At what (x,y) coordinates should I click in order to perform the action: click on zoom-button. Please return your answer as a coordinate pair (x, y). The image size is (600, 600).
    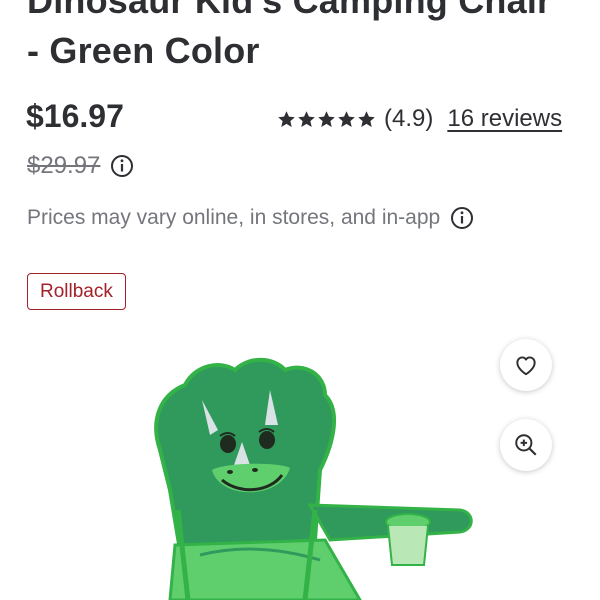
    Looking at the image, I should click on (526, 445).